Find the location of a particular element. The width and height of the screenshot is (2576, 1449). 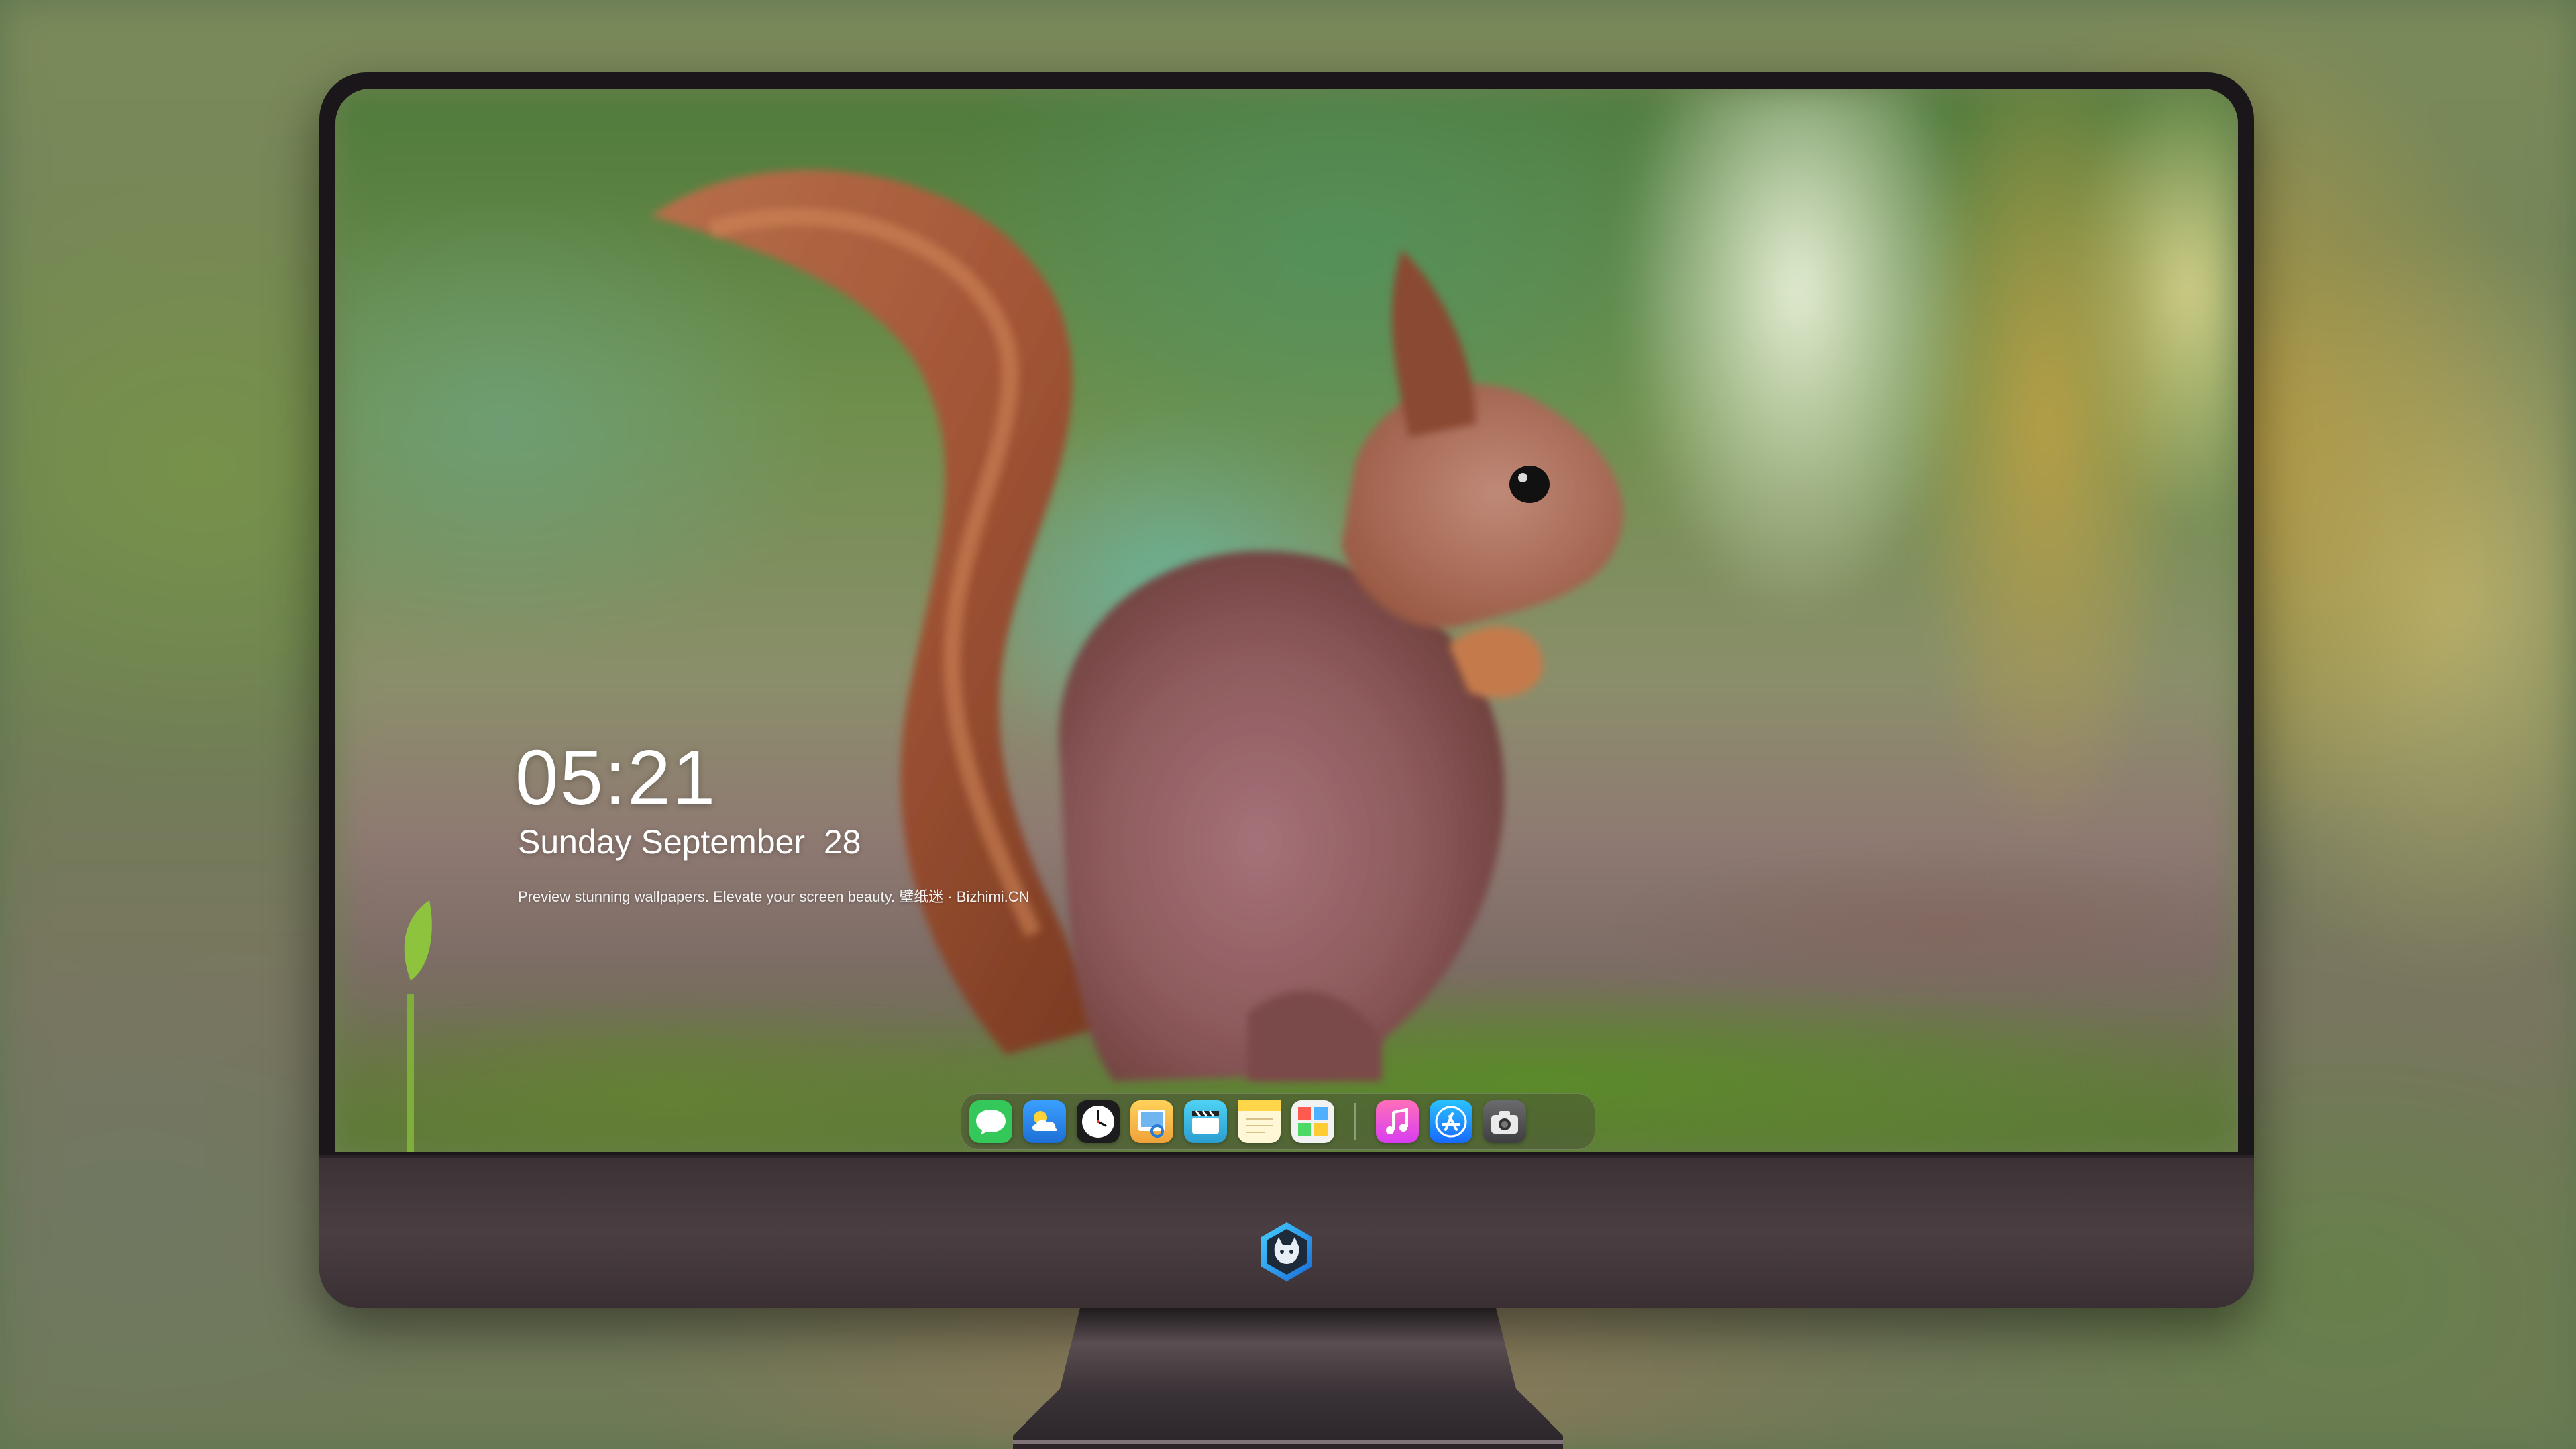

music-icon is located at coordinates (1397, 1121).